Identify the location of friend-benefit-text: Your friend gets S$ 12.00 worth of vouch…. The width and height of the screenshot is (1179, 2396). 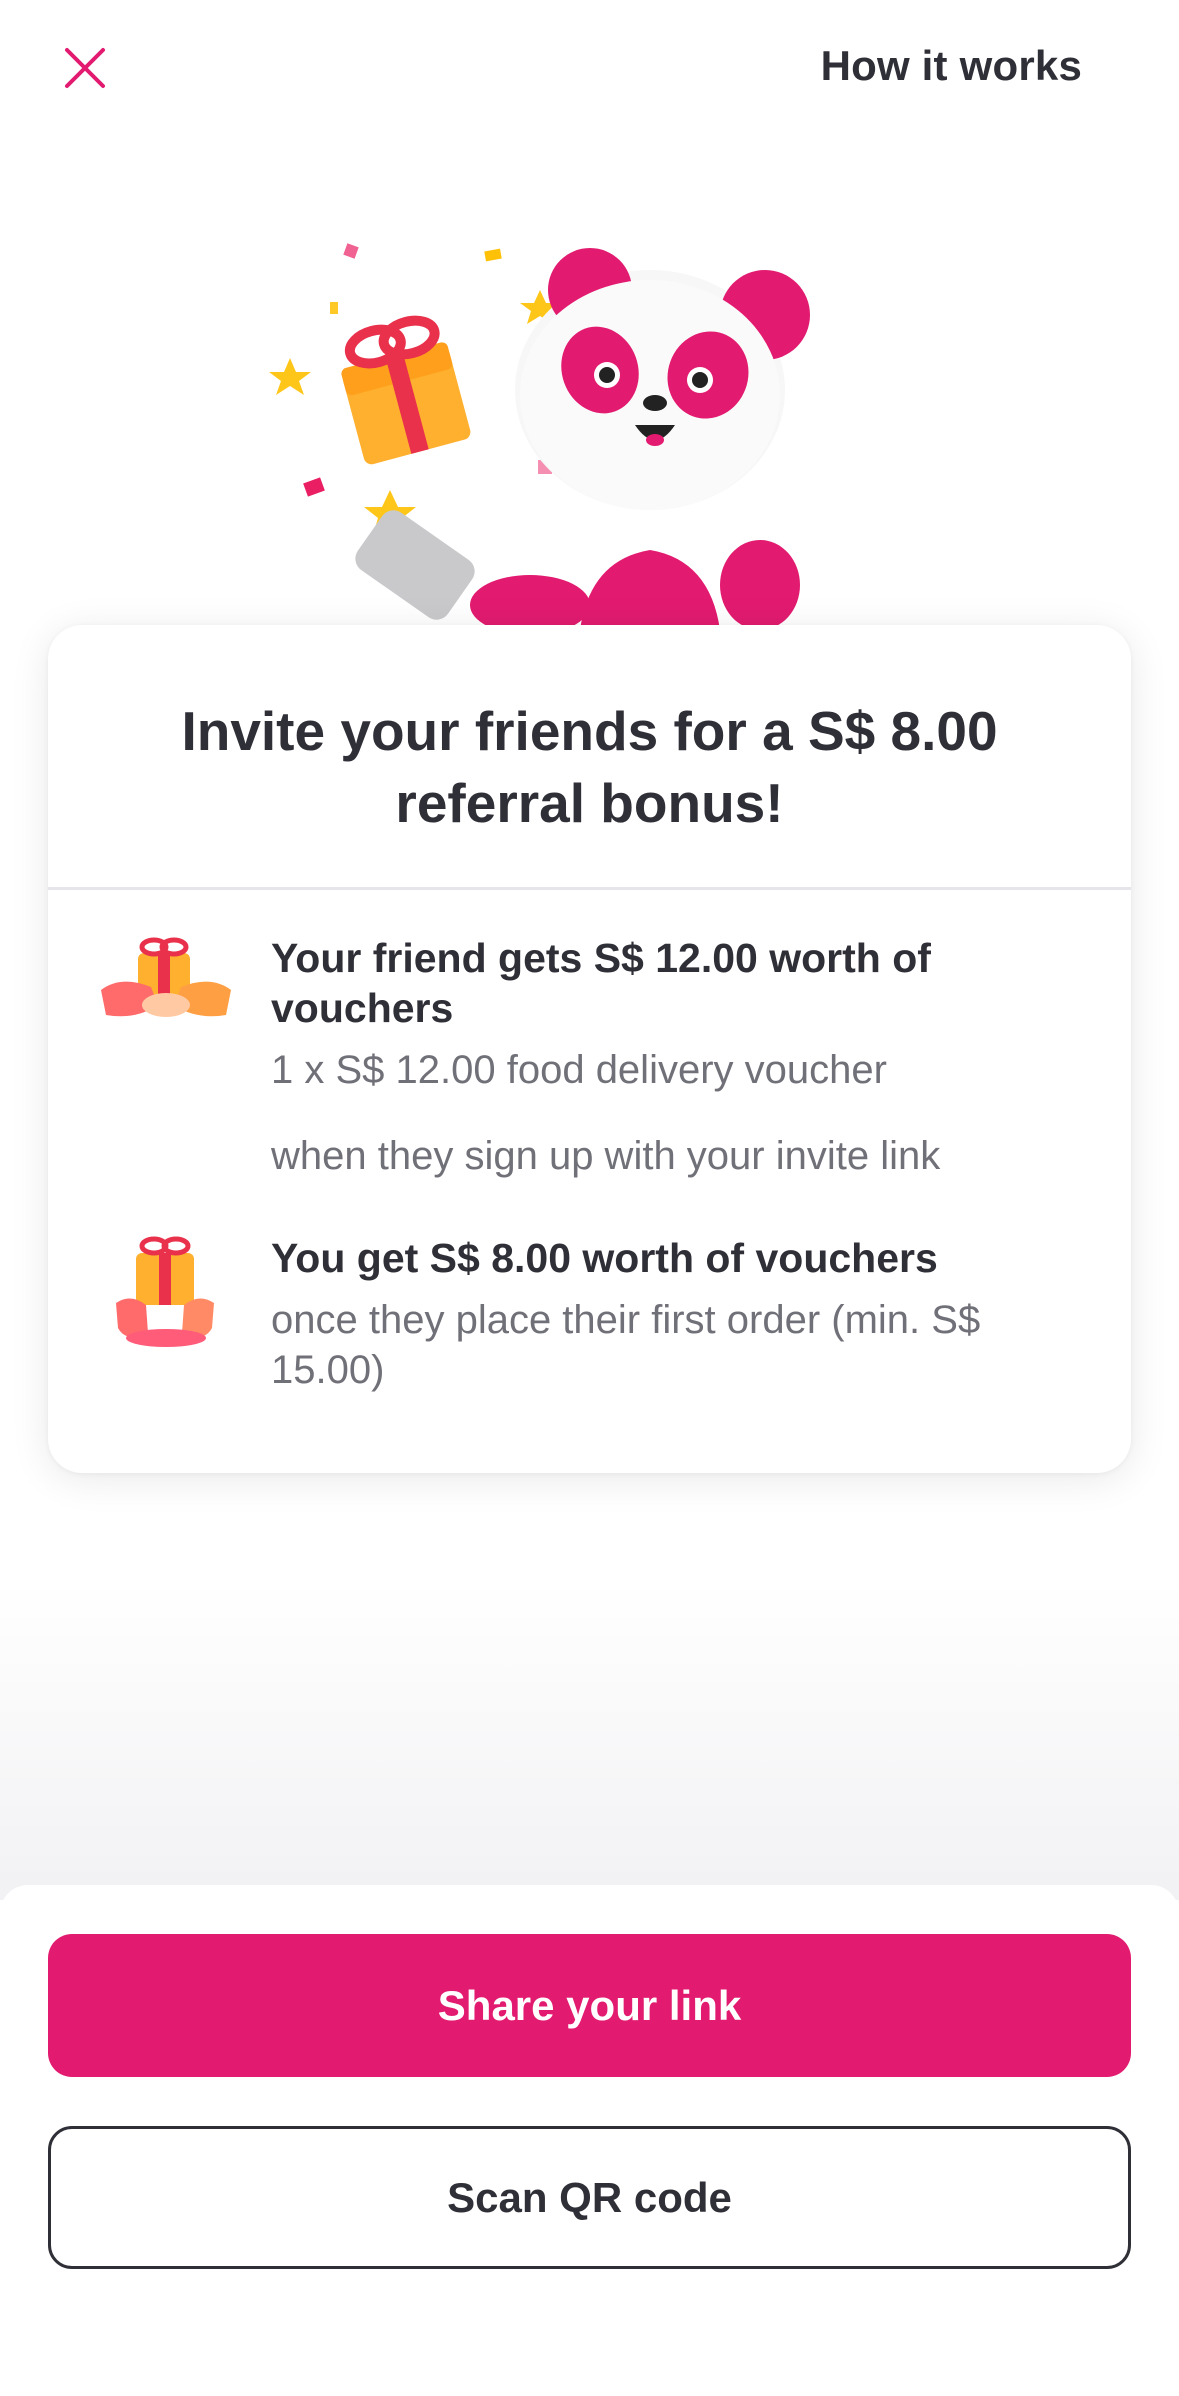
(661, 1057).